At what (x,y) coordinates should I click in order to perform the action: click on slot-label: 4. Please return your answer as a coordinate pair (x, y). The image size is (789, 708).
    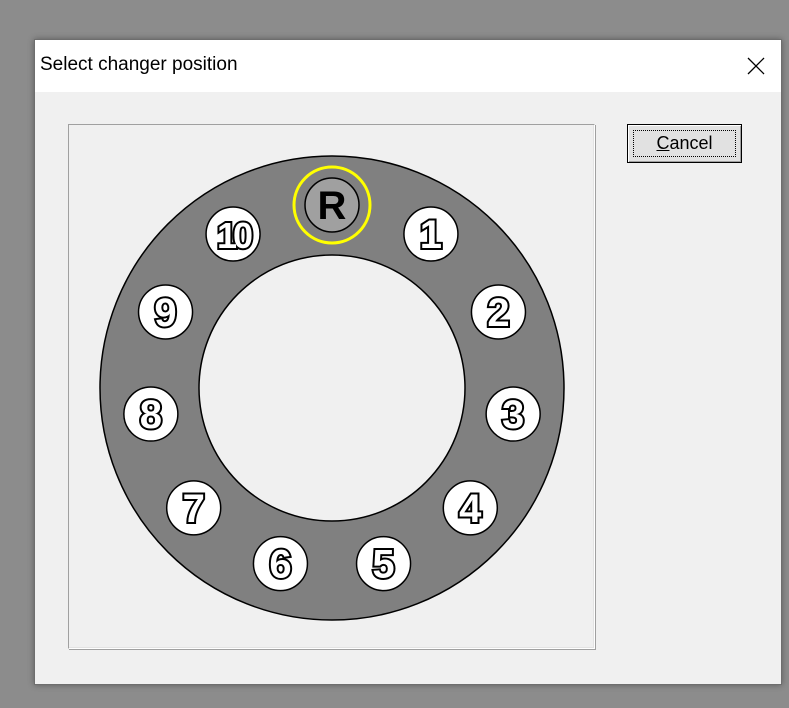
    Looking at the image, I should click on (470, 509).